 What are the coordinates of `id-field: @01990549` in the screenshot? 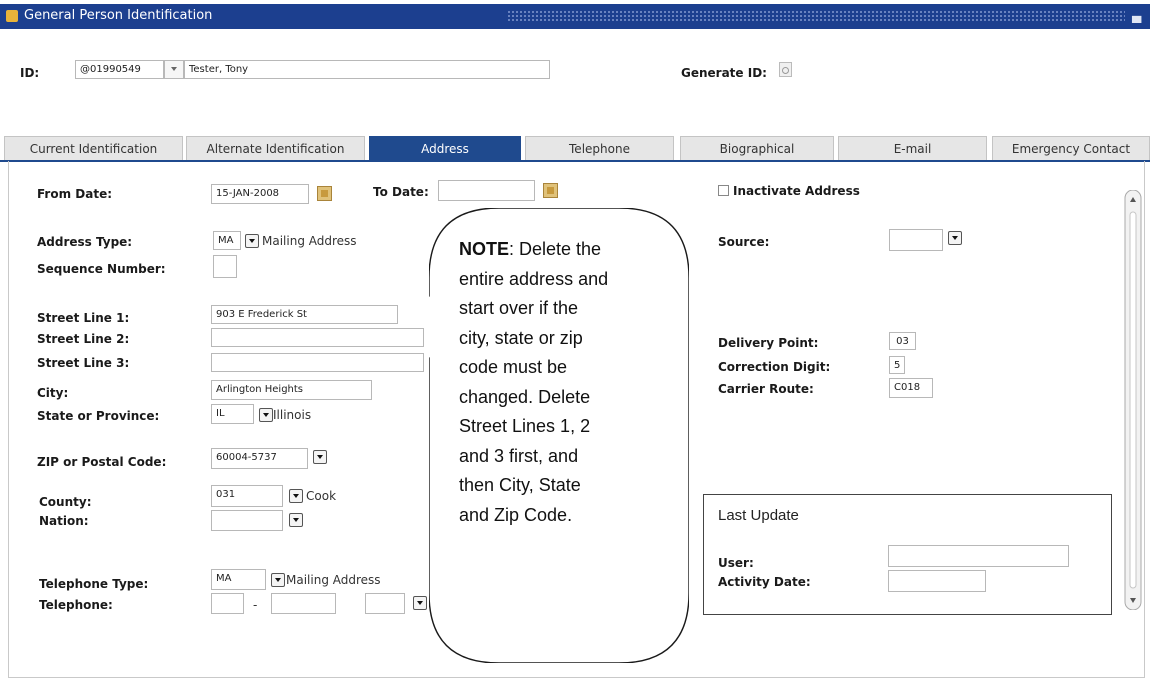 It's located at (119, 69).